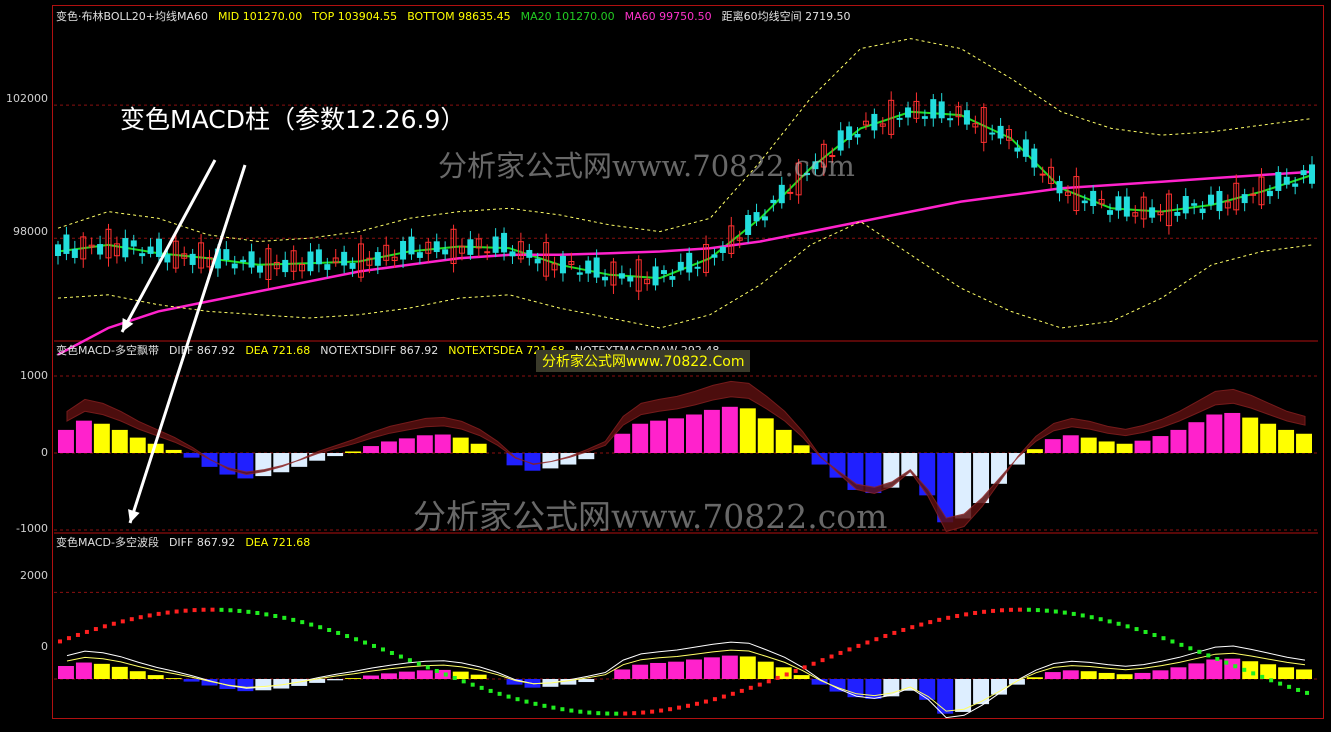 The width and height of the screenshot is (1331, 732). Describe the element at coordinates (278, 350) in the screenshot. I see `band-header-item-2: DEA 721.68` at that location.